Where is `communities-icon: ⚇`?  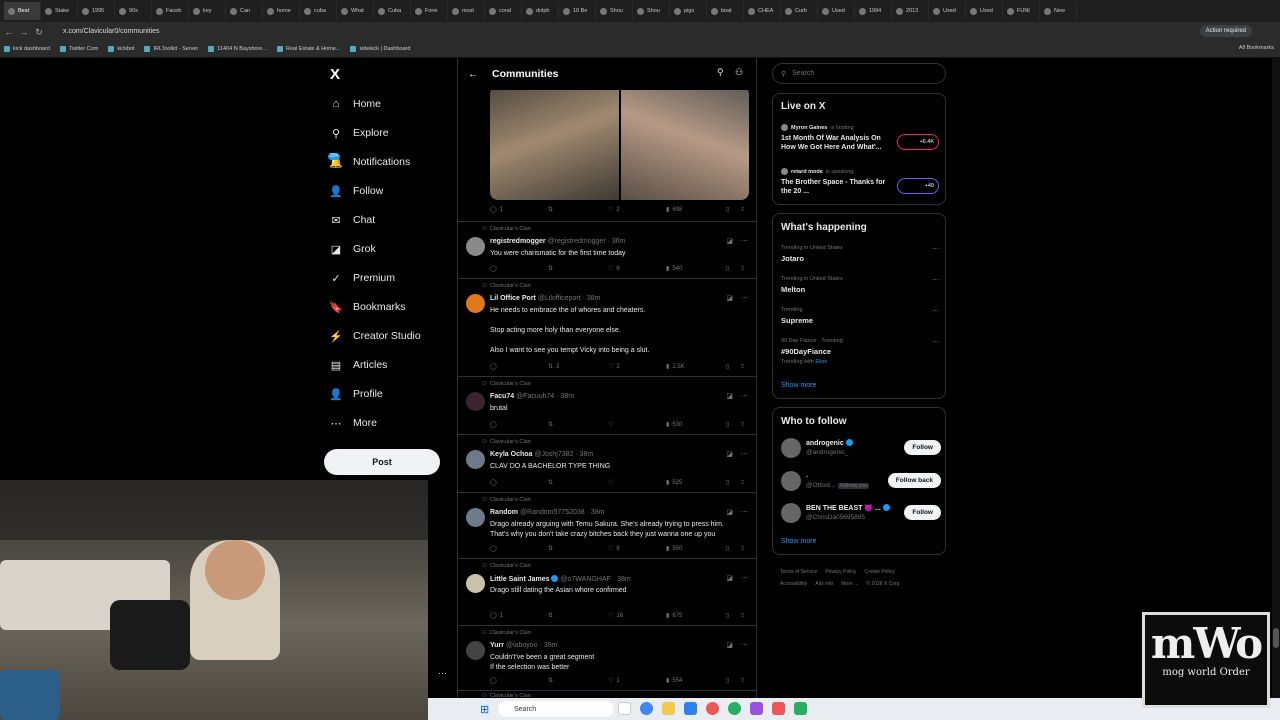
communities-icon: ⚇ is located at coordinates (739, 72).